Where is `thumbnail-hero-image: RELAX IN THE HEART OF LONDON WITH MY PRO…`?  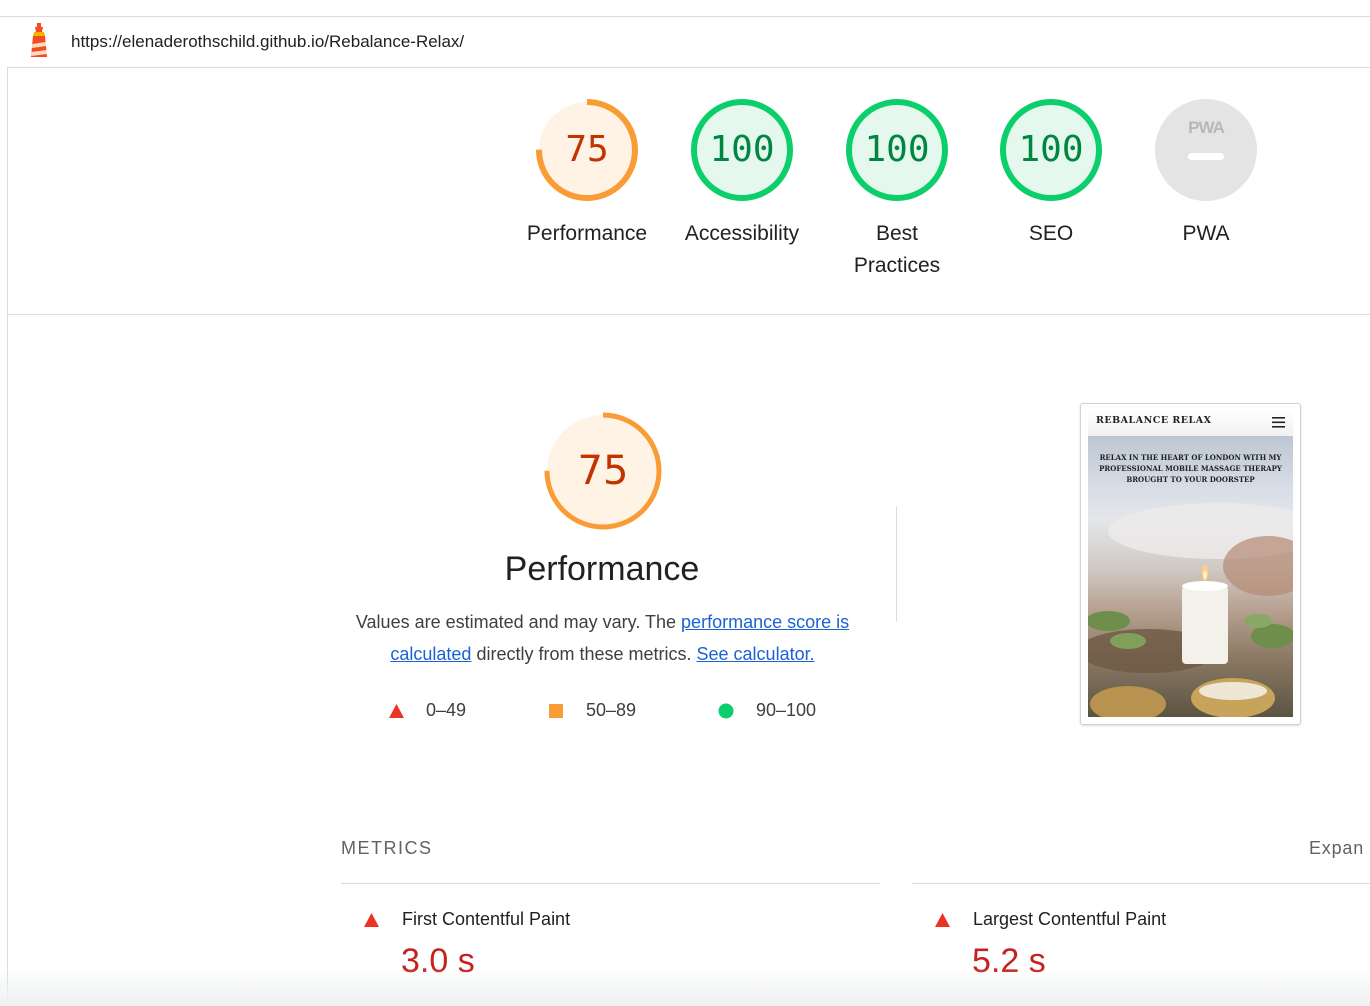 thumbnail-hero-image: RELAX IN THE HEART OF LONDON WITH MY PRO… is located at coordinates (1190, 576).